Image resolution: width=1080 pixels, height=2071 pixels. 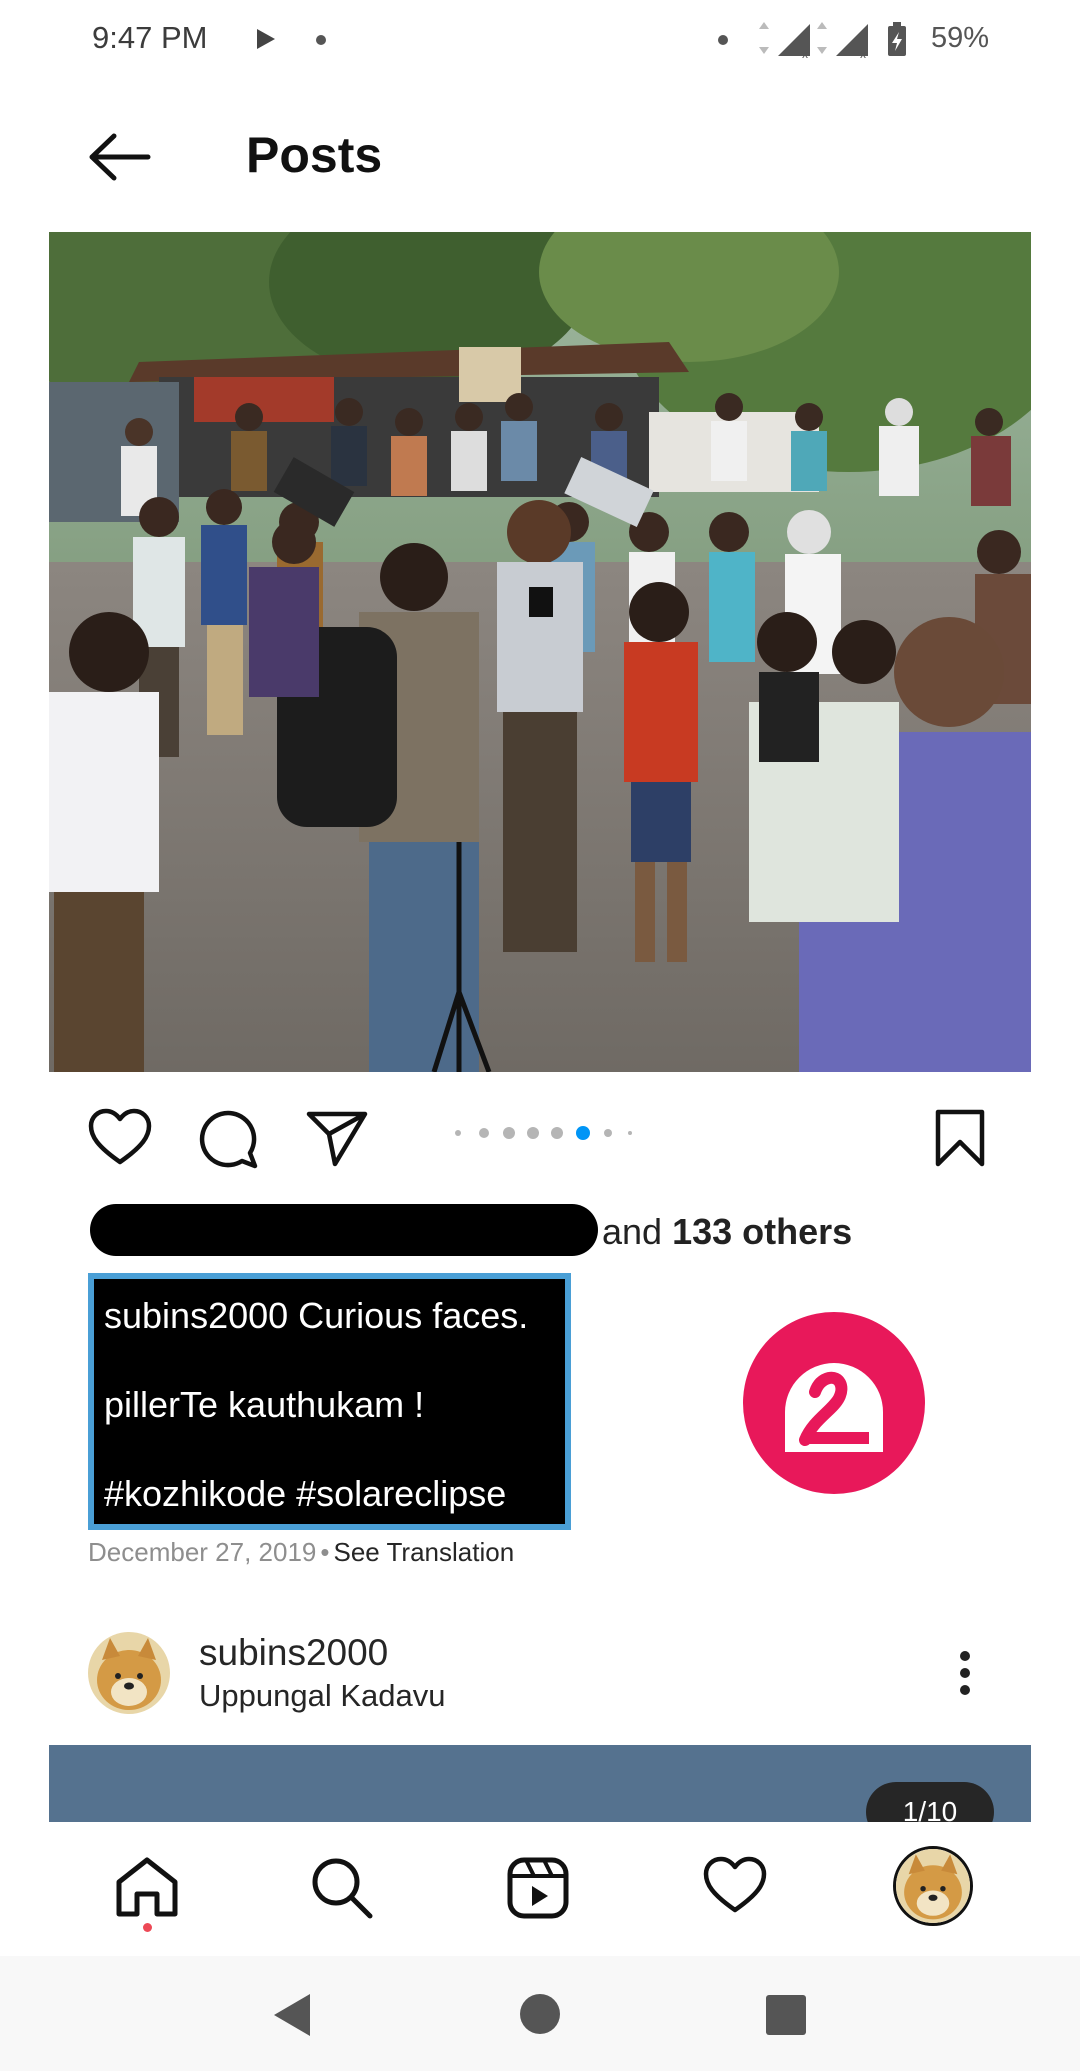 I want to click on carousel-indicator, so click(x=550, y=1133).